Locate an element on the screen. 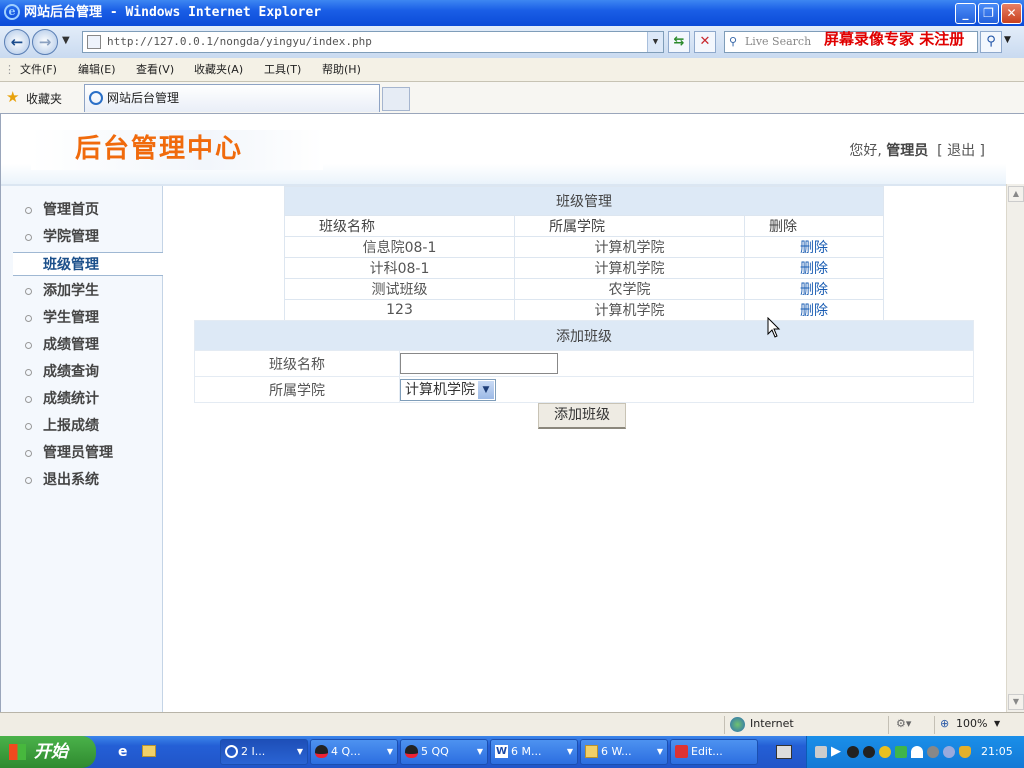 The height and width of the screenshot is (768, 1024). task-button-folder: 6 W... ▼ is located at coordinates (624, 752).